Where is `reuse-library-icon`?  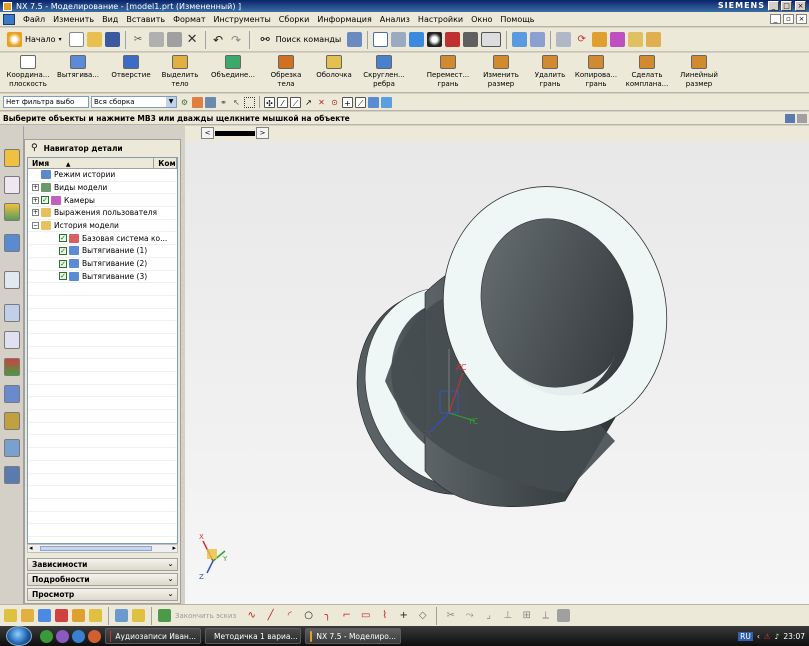 reuse-library-icon is located at coordinates (12, 243).